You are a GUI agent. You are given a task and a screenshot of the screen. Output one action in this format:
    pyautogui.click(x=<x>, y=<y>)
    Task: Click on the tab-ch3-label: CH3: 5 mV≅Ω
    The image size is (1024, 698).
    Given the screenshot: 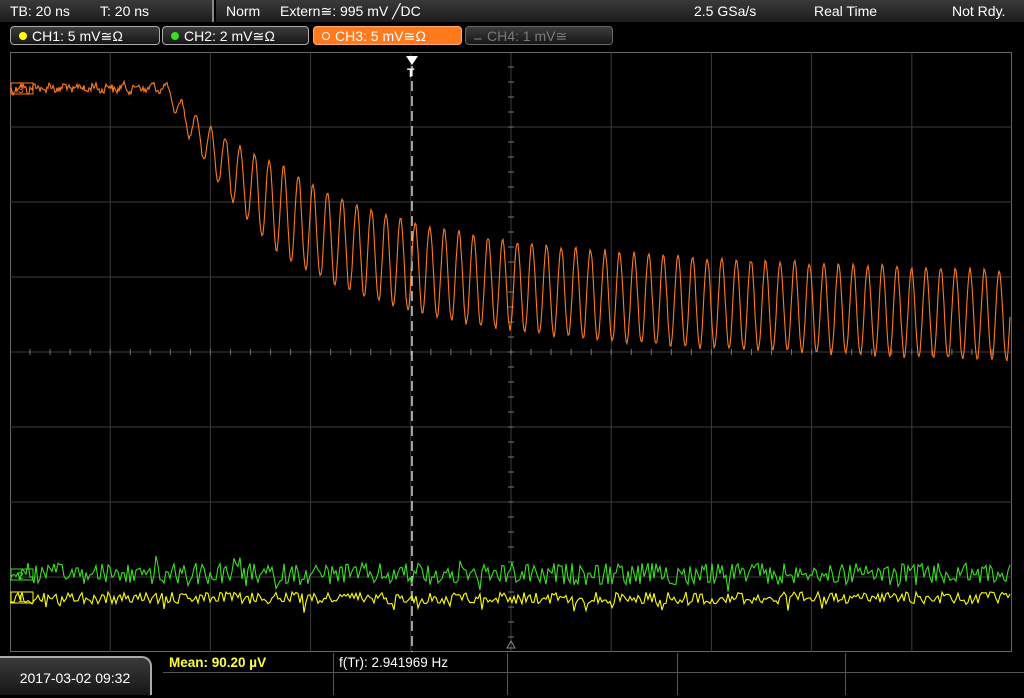 What is the action you would take?
    pyautogui.click(x=380, y=36)
    